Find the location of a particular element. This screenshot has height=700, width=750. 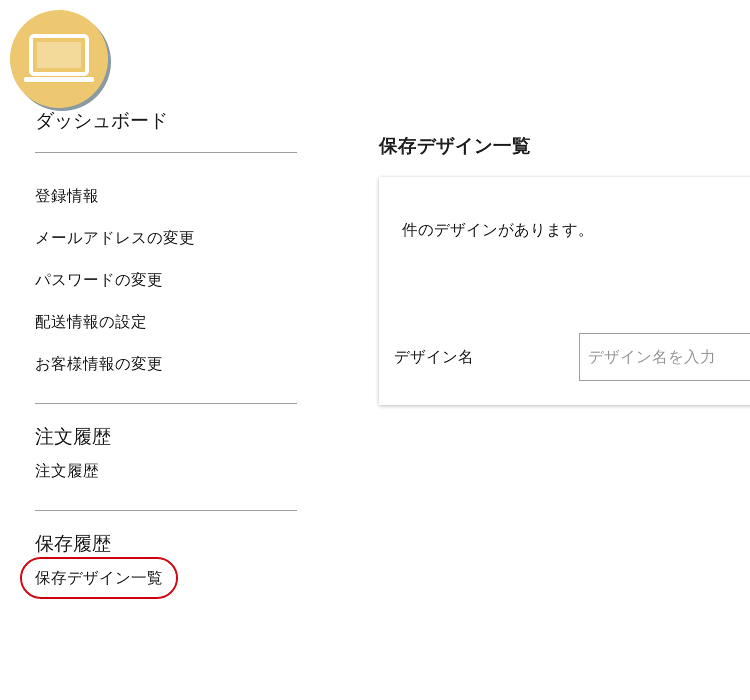

section-heading: ダッシュボード is located at coordinates (102, 121).